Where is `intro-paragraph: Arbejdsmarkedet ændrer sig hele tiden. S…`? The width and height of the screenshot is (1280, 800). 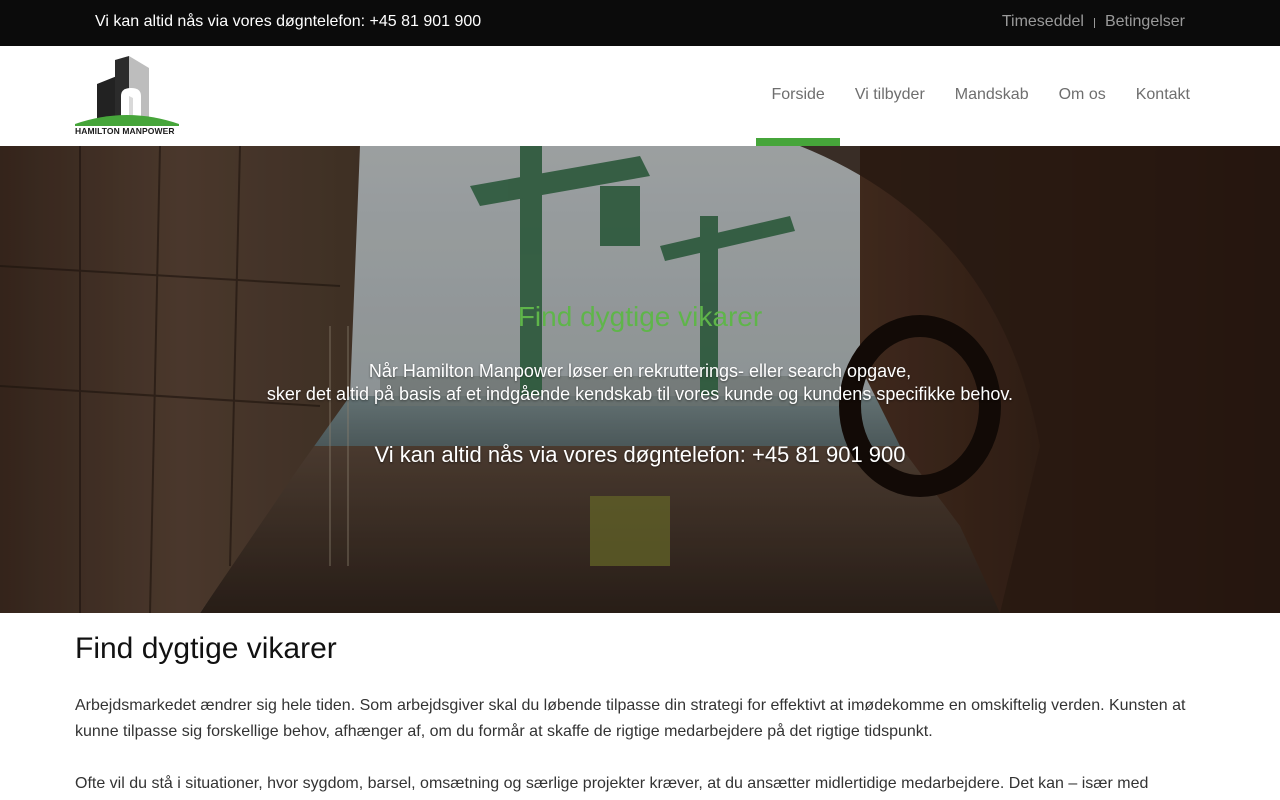
intro-paragraph: Arbejdsmarkedet ændrer sig hele tiden. S… is located at coordinates (630, 718).